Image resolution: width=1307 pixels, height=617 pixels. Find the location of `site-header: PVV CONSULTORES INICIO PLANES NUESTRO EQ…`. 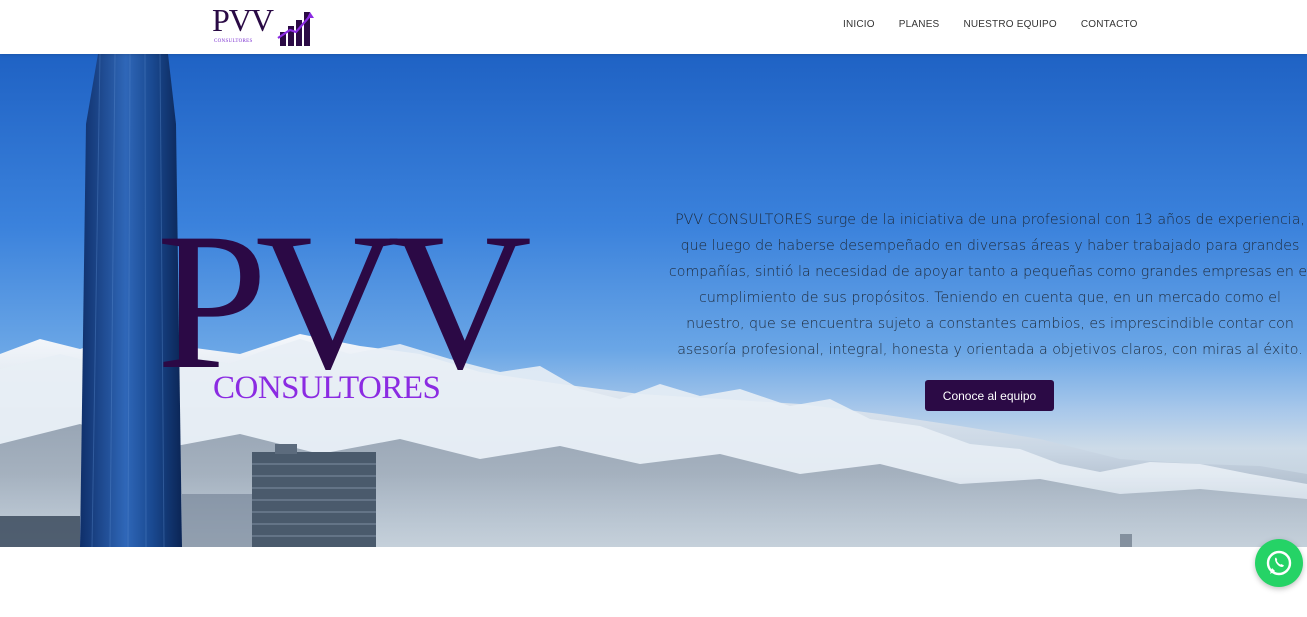

site-header: PVV CONSULTORES INICIO PLANES NUESTRO EQ… is located at coordinates (653, 27).